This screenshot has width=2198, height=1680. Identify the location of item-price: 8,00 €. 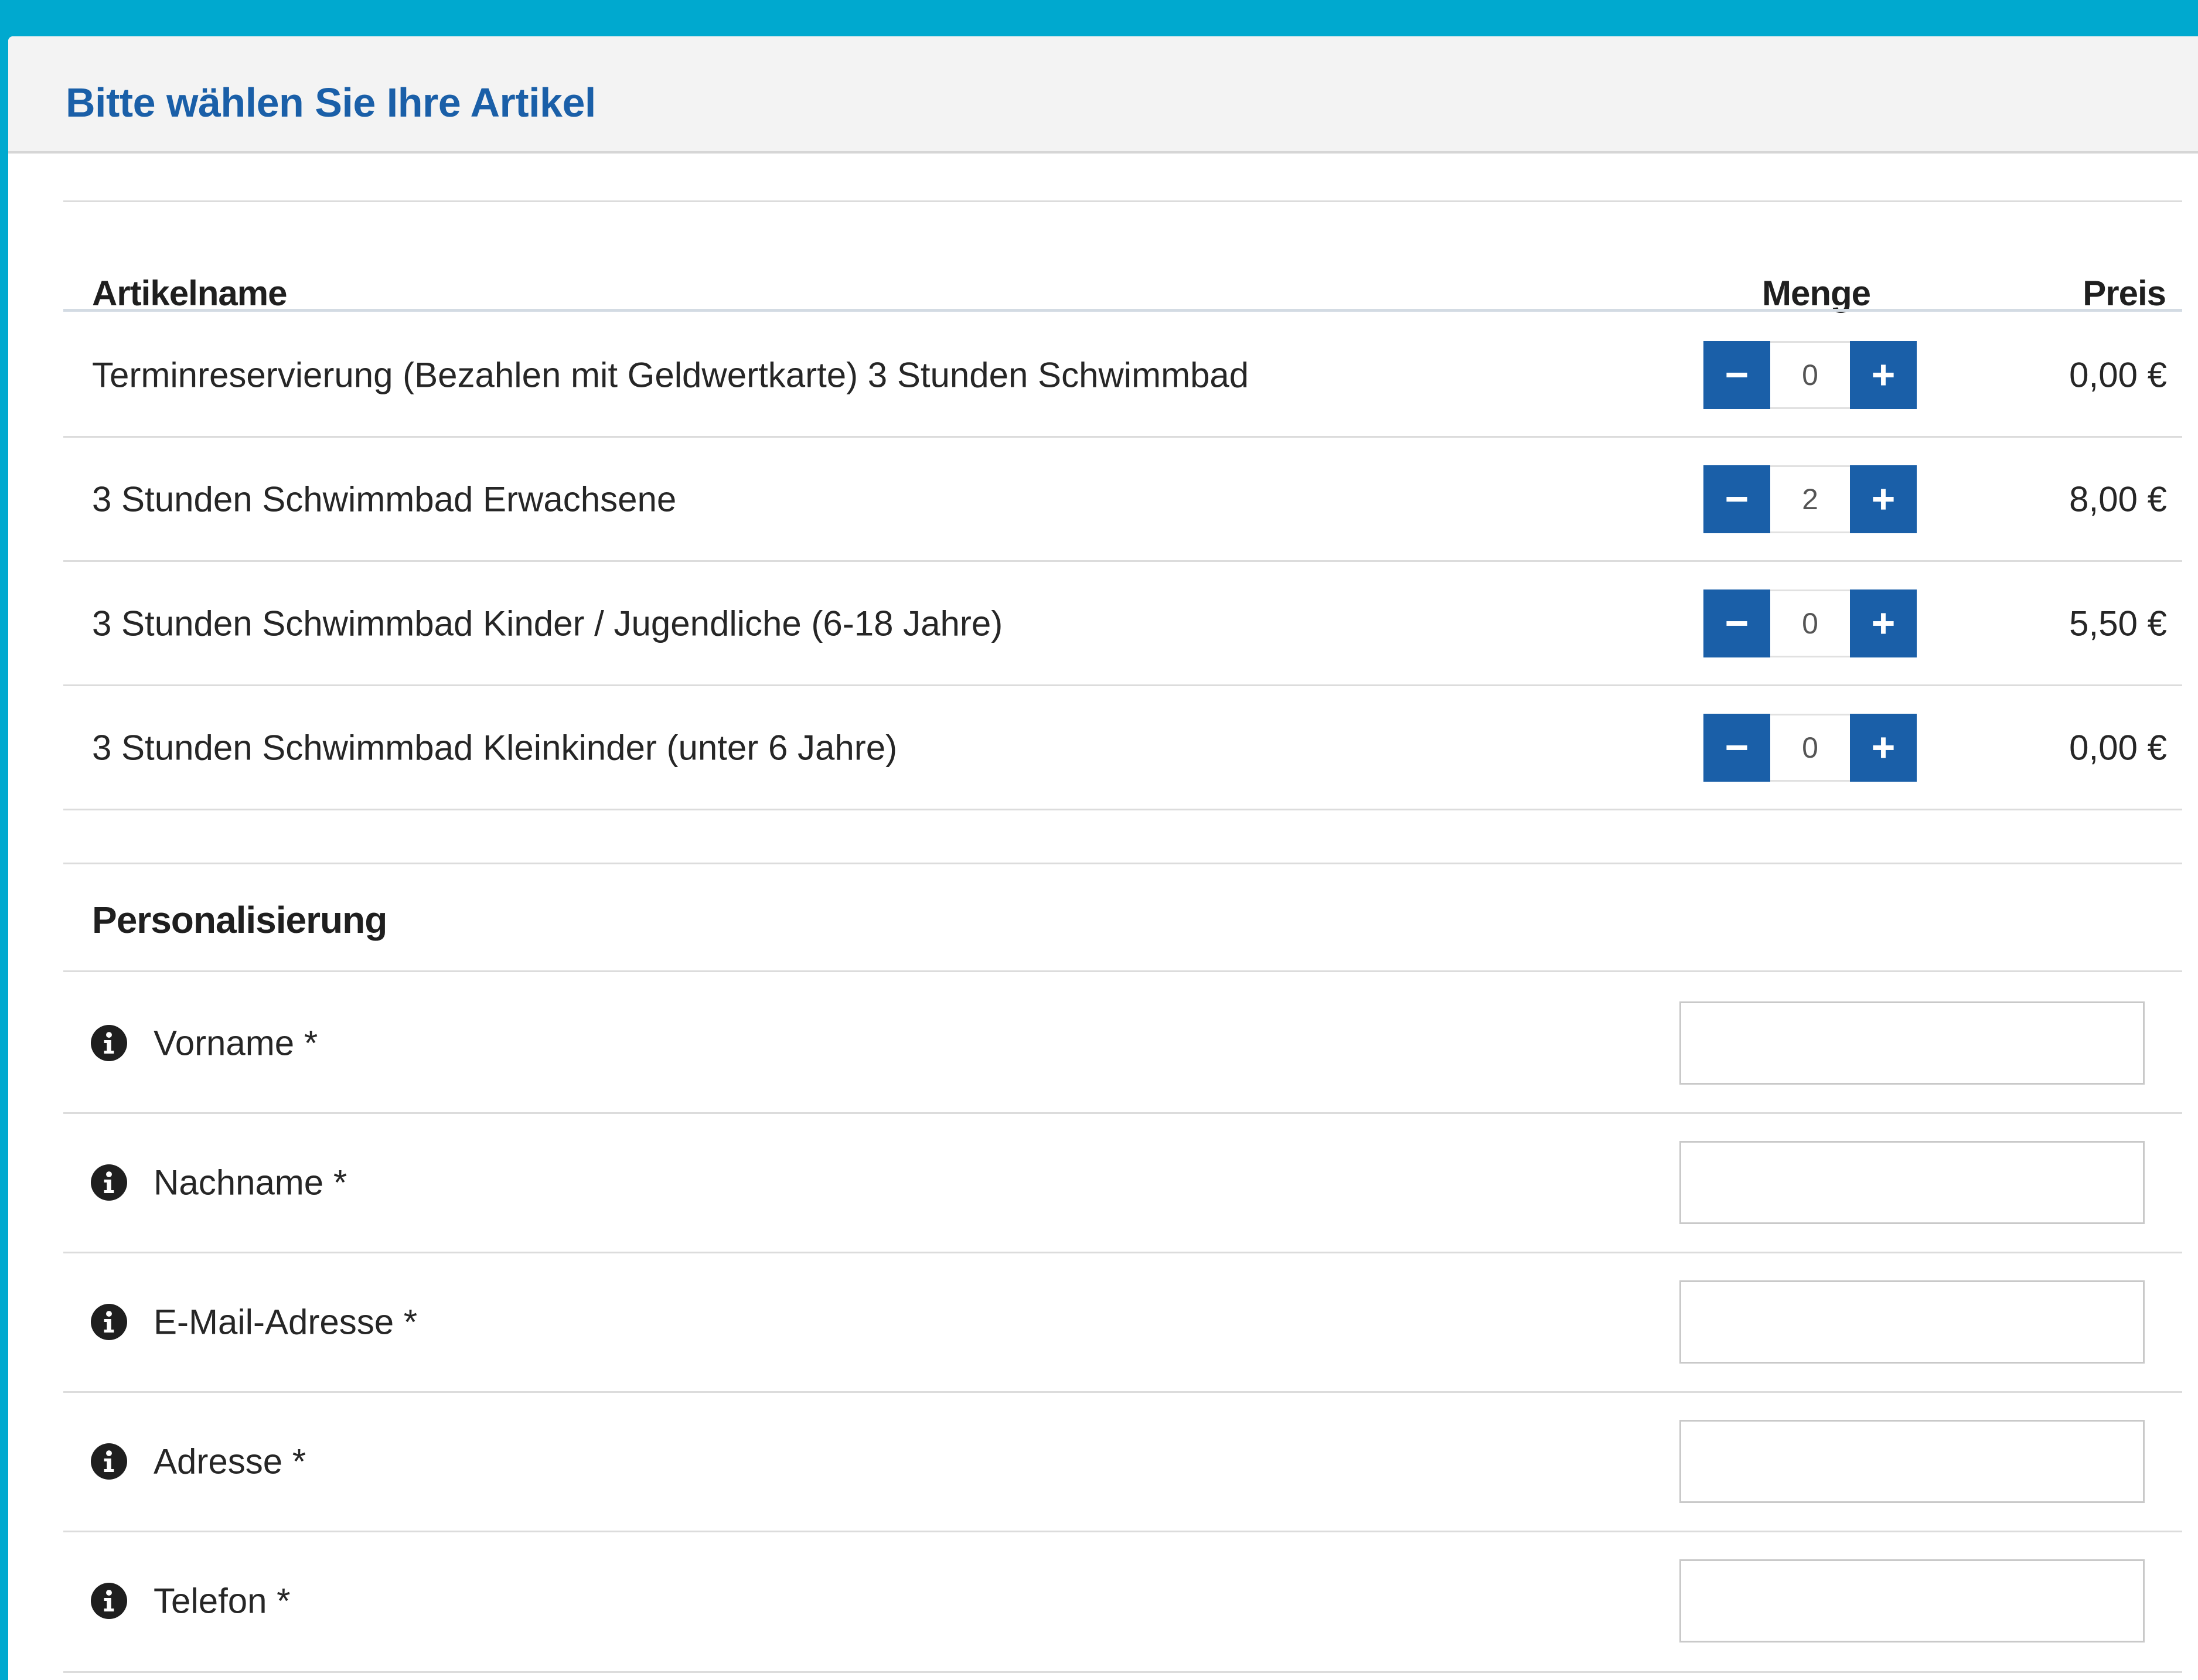
(2118, 499).